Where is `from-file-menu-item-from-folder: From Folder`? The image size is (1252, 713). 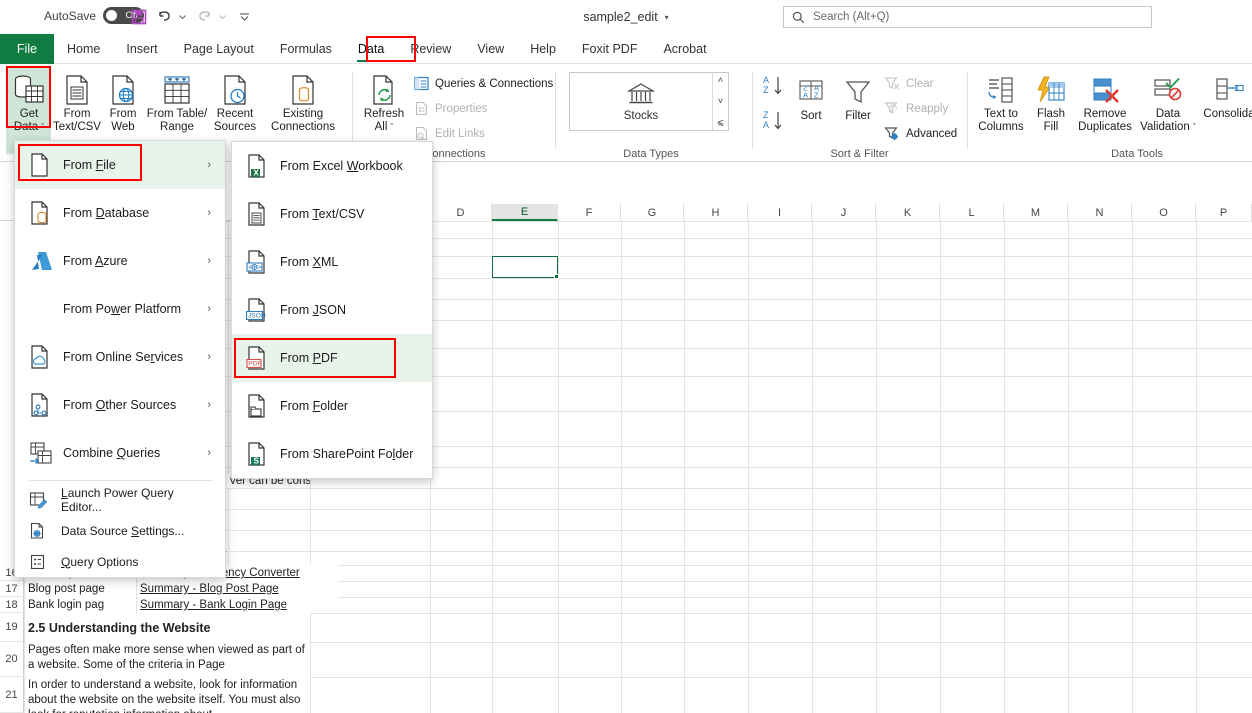
from-file-menu-item-from-folder: From Folder is located at coordinates (332, 406).